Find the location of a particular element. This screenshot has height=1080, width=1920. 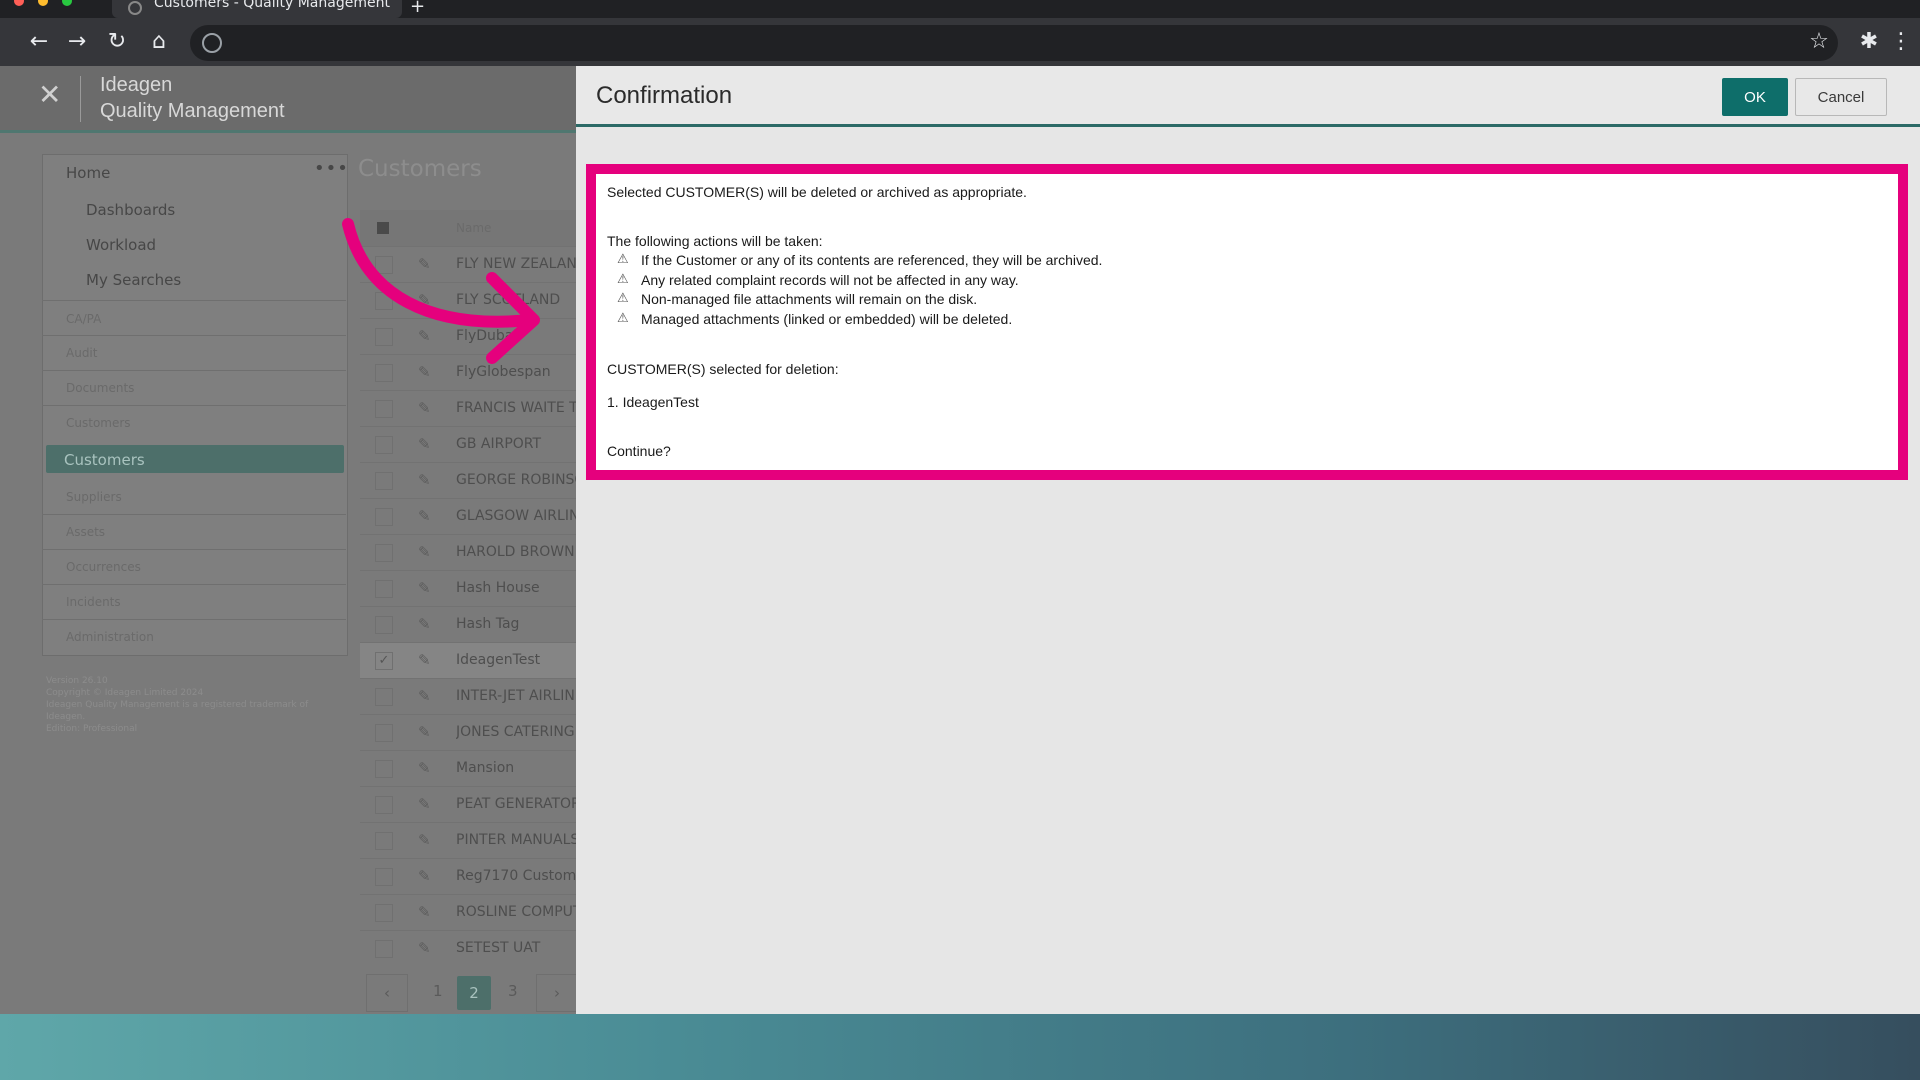

row-customer-name: Reg7170 Customer is located at coordinates (516, 876).